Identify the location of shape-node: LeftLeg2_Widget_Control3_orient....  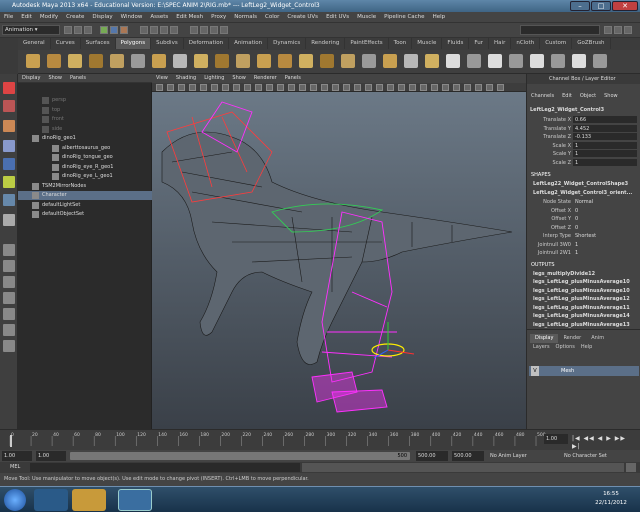
(582, 193).